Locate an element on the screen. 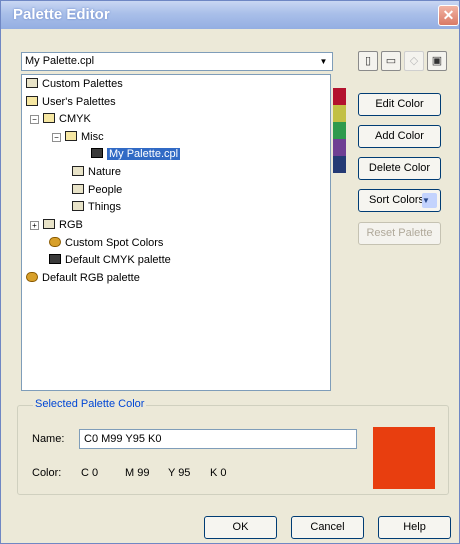 The image size is (460, 544). tree-item-rgb: + RGB is located at coordinates (56, 225).